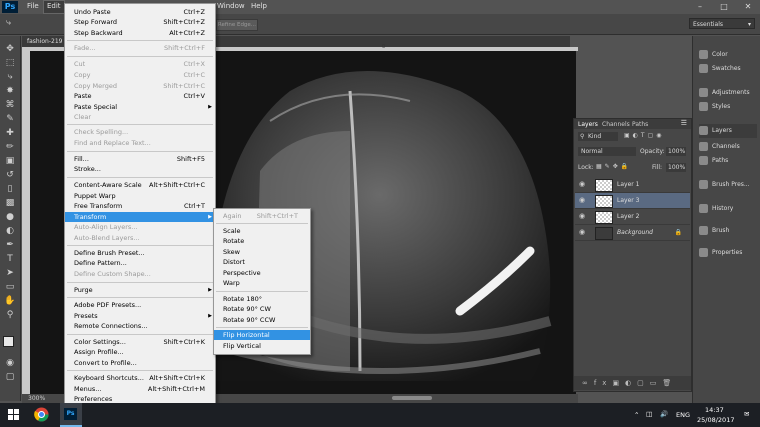 Image resolution: width=760 pixels, height=427 pixels. I want to click on edit-menu-item: Fill... Shift+F5, so click(140, 159).